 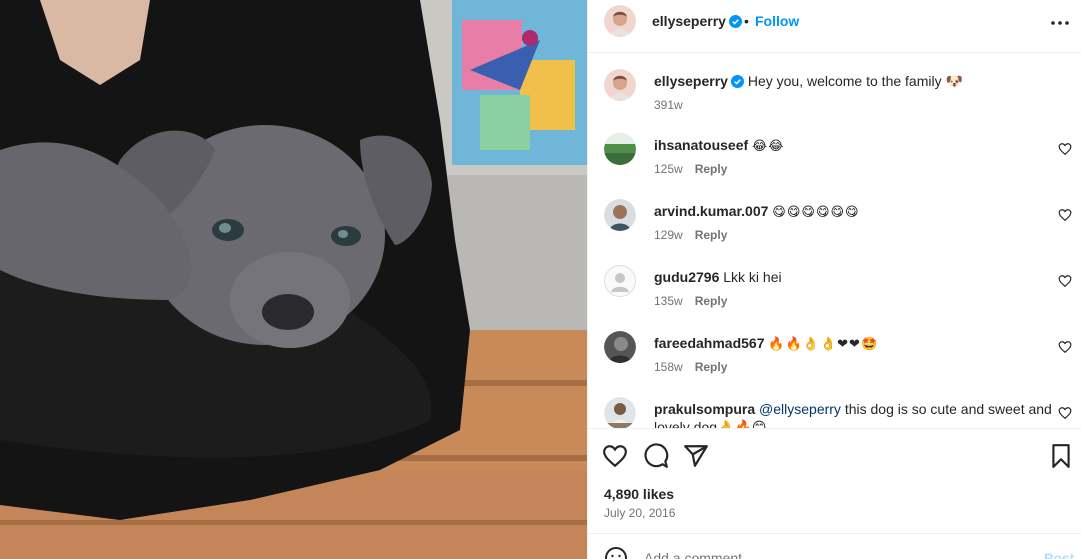 I want to click on caption-time: 391w, so click(x=668, y=105).